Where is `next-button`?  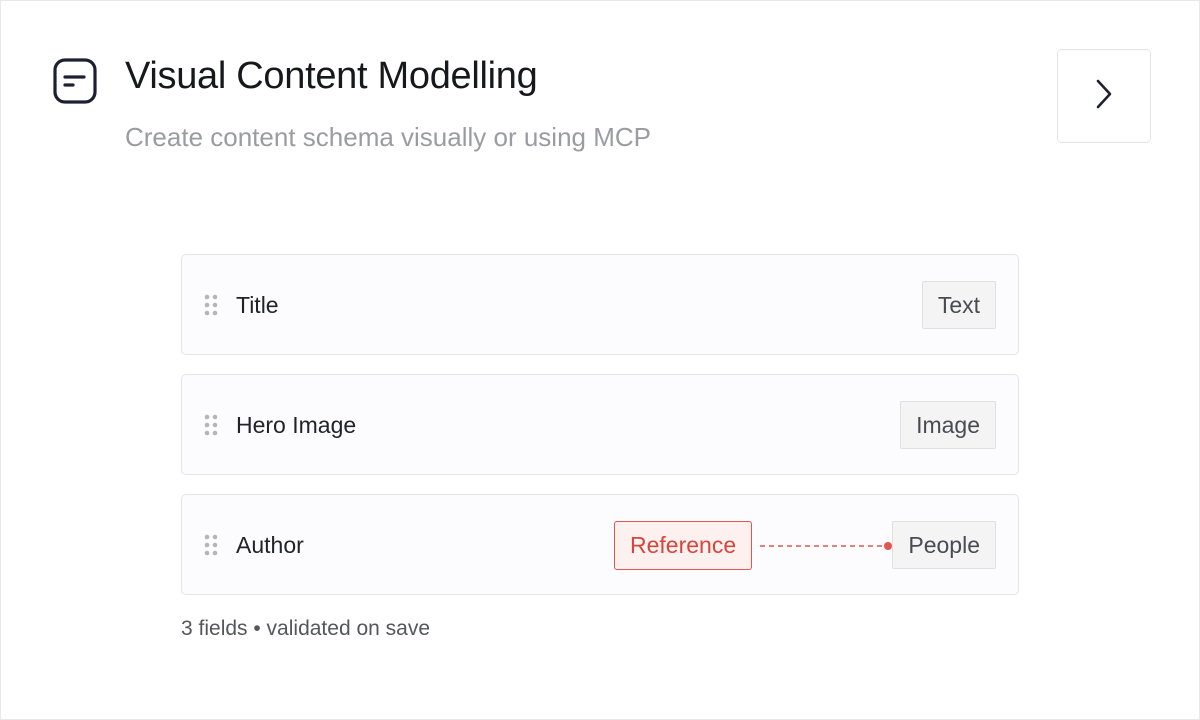 next-button is located at coordinates (1104, 96).